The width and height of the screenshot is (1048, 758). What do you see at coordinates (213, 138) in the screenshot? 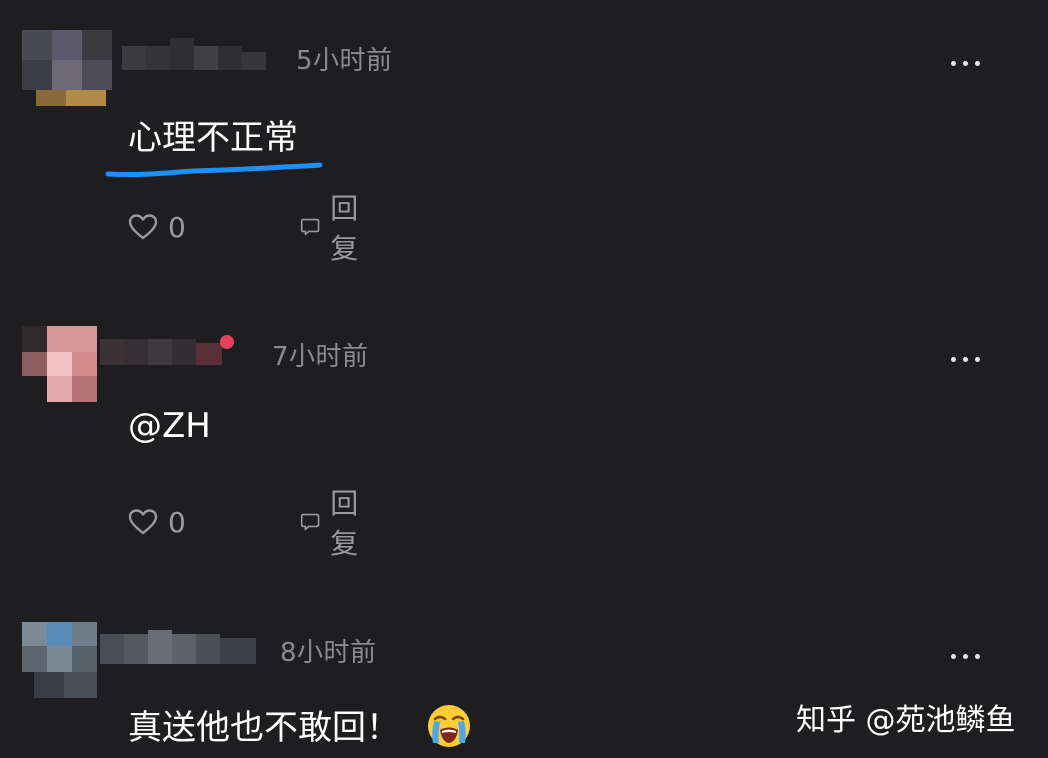
I see `comment-text: 心理不正常` at bounding box center [213, 138].